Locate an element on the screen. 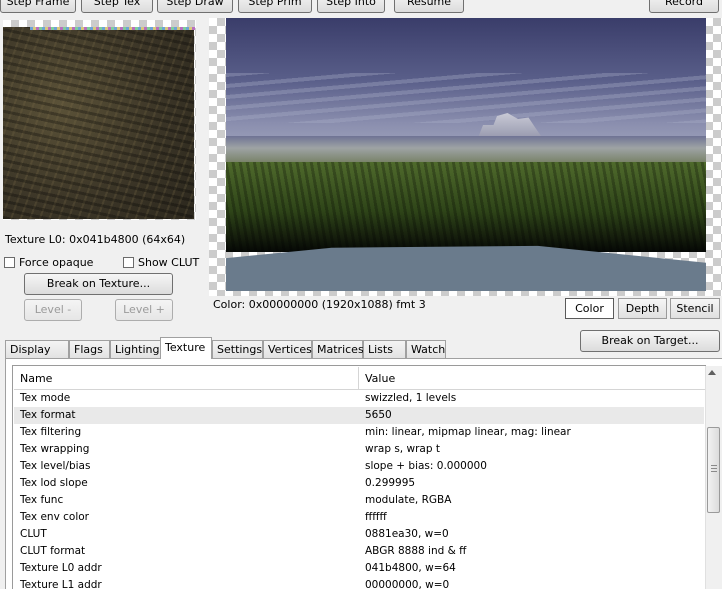  framebuffer-info-label: Color: 0x00000000 (1920x1088) fmt 3 is located at coordinates (319, 304).